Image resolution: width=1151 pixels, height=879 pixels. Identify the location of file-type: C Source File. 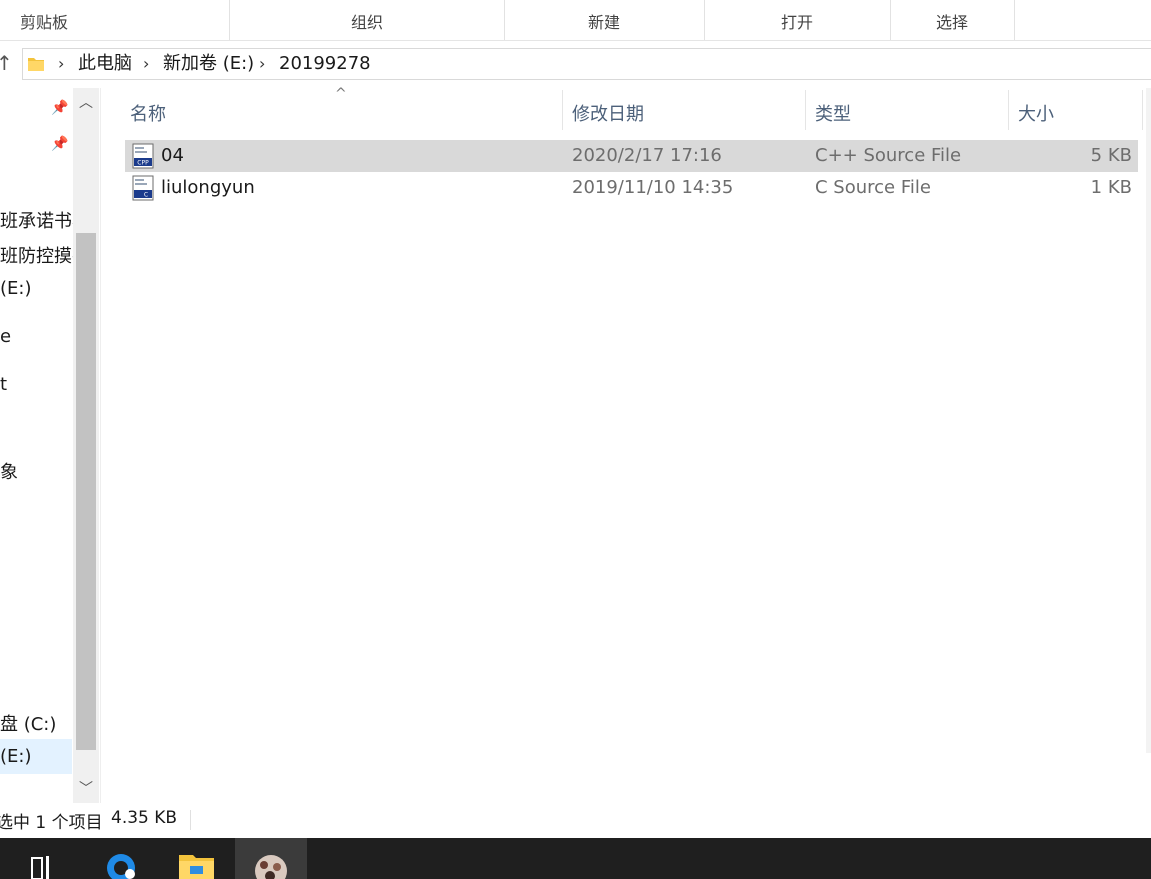
(873, 187).